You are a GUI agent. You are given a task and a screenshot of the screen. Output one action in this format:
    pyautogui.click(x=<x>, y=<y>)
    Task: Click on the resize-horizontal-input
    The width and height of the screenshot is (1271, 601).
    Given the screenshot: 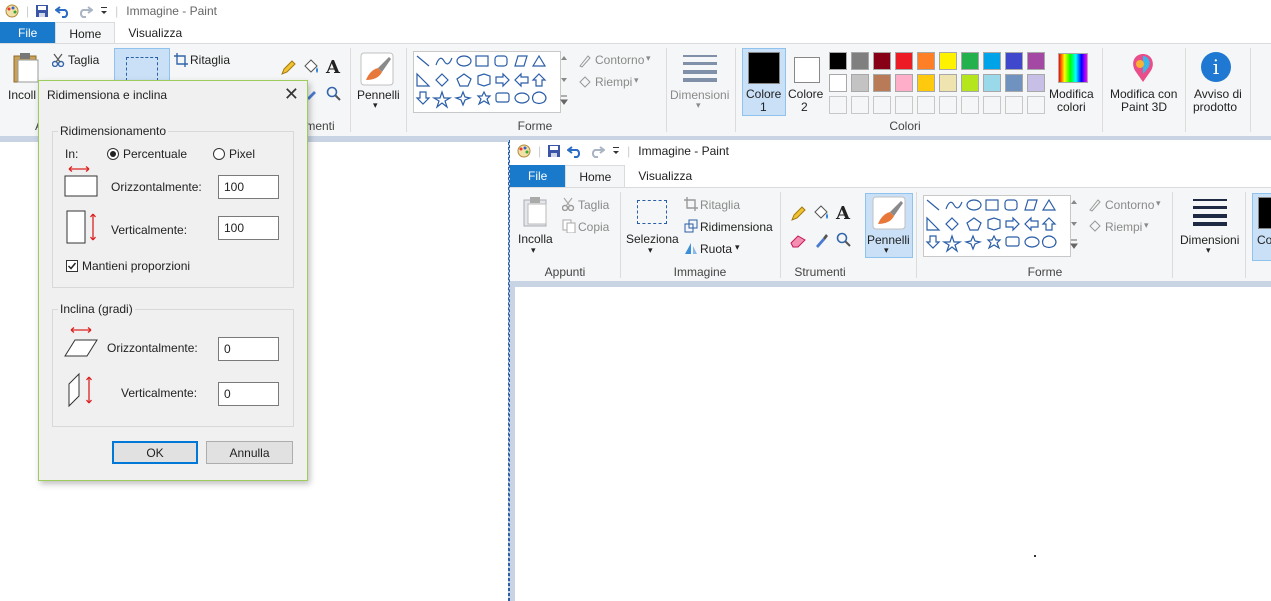 What is the action you would take?
    pyautogui.click(x=248, y=187)
    